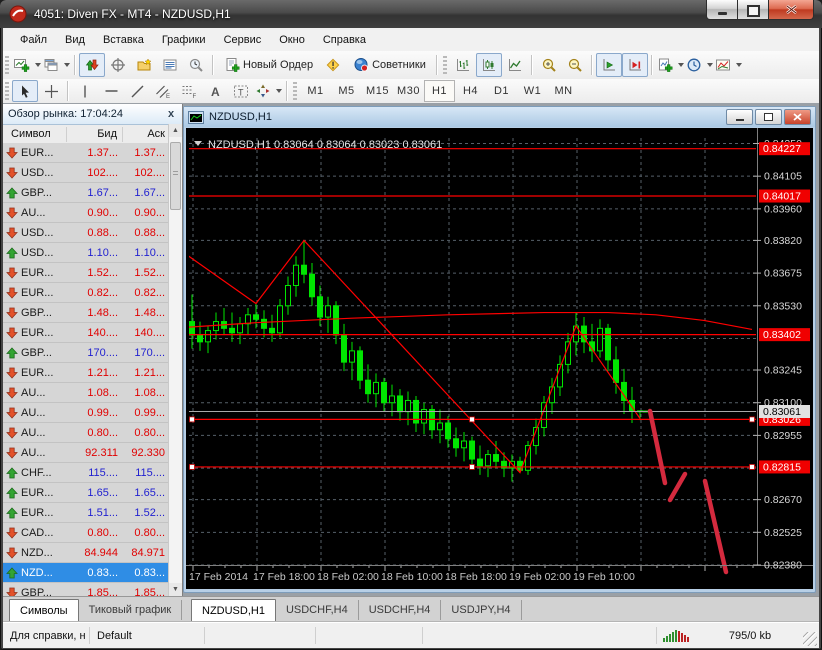 The image size is (822, 650). Describe the element at coordinates (123, 40) in the screenshot. I see `menu-item: Вставка` at that location.